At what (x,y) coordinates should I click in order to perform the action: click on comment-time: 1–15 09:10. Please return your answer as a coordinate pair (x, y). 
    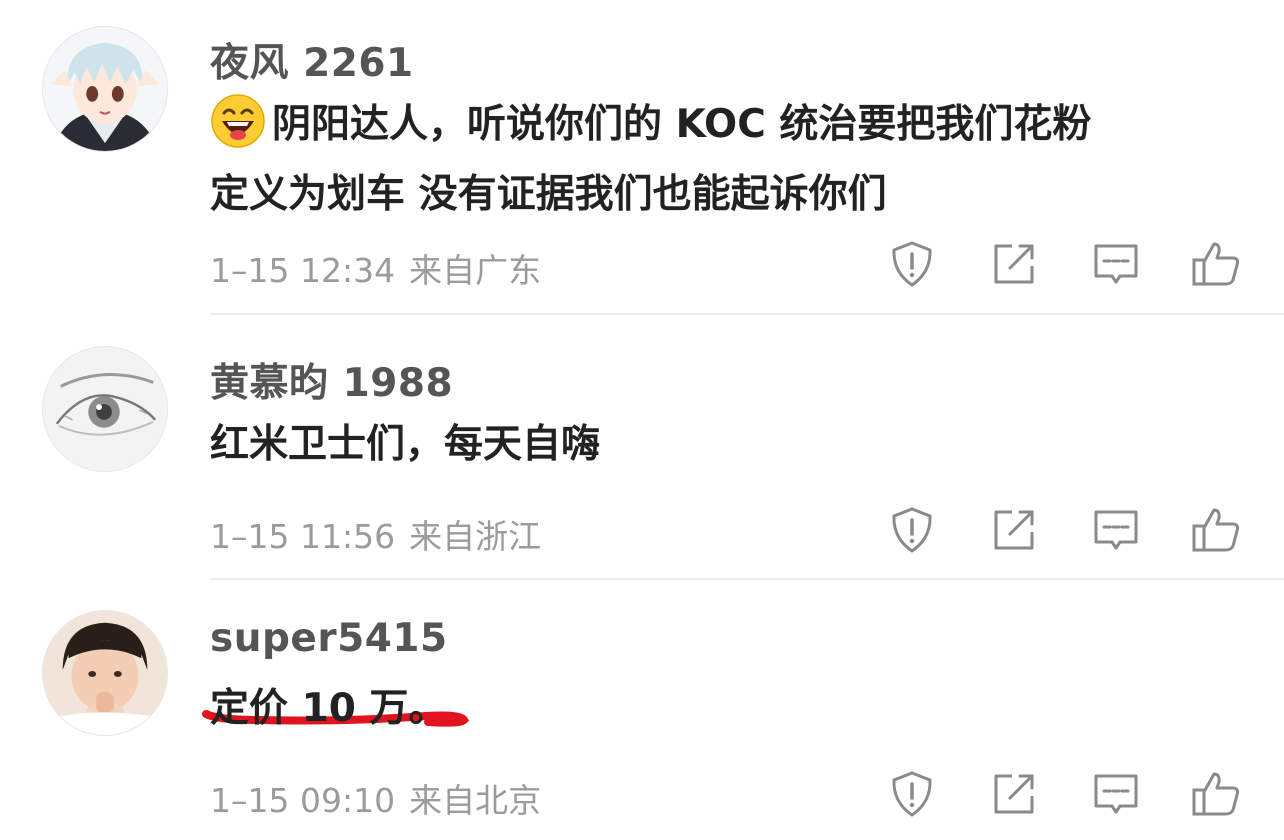
    Looking at the image, I should click on (303, 800).